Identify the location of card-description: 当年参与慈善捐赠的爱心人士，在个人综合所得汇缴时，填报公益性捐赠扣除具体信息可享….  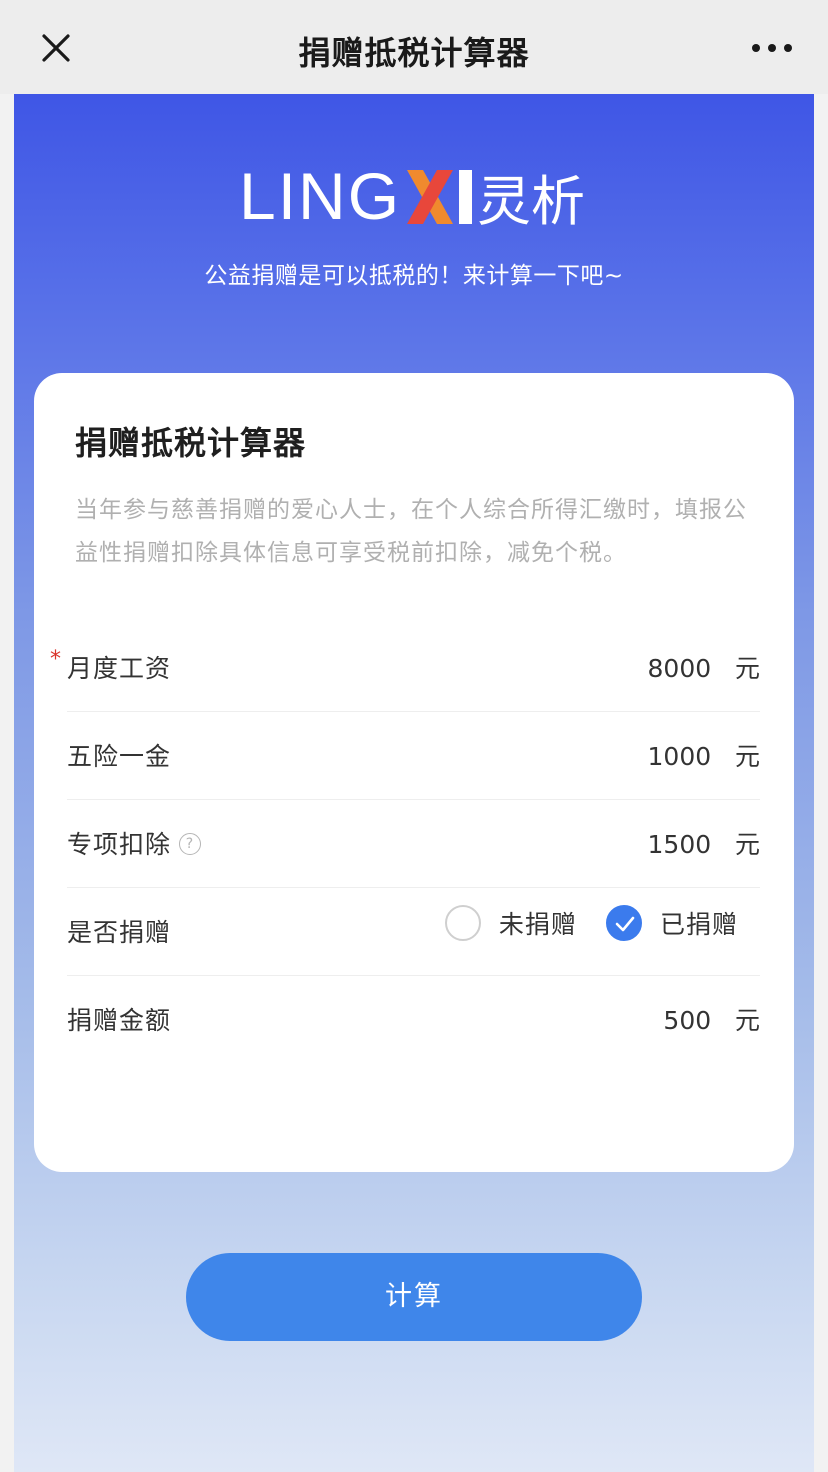
(411, 531).